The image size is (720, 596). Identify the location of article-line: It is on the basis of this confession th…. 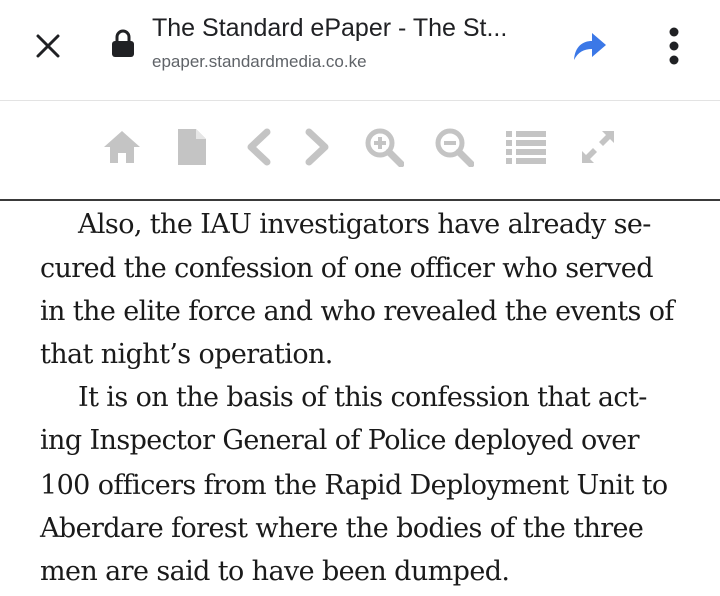
(362, 397).